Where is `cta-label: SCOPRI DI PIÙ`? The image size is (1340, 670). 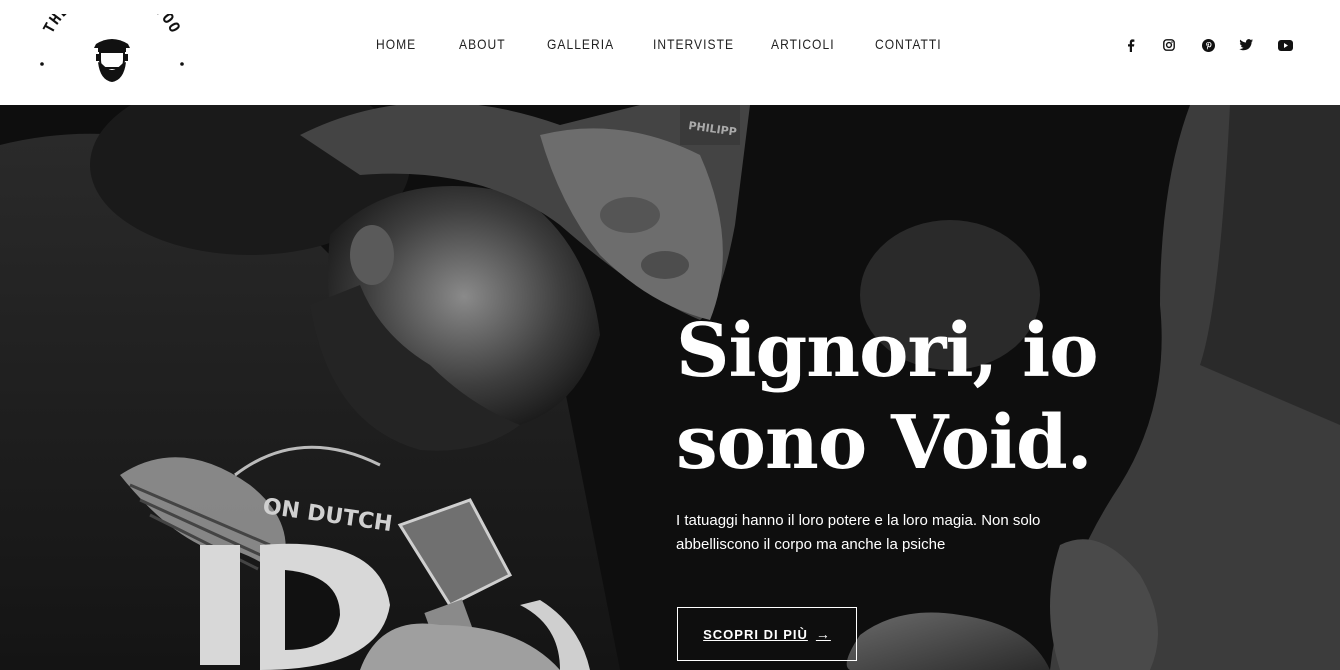
cta-label: SCOPRI DI PIÙ is located at coordinates (755, 634).